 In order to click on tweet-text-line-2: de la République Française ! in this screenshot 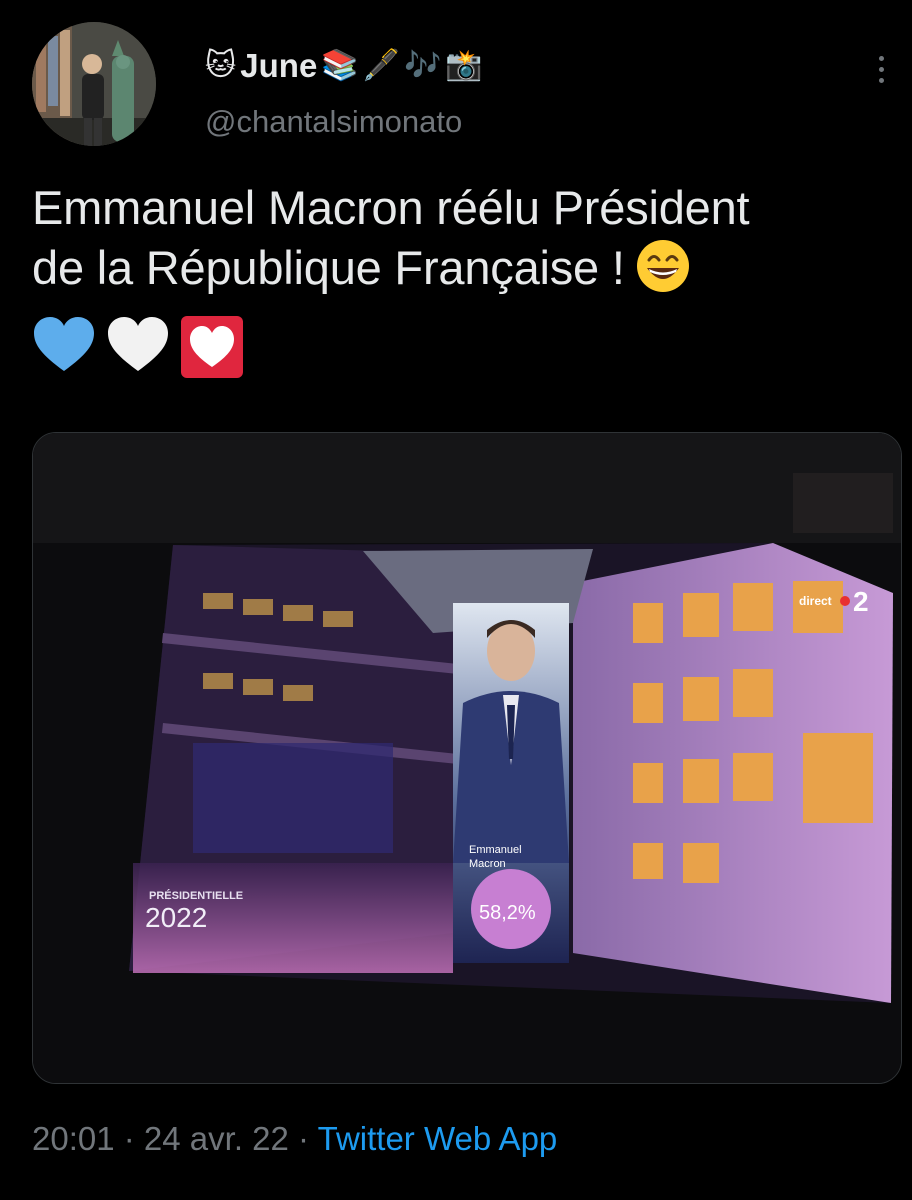, I will do `click(467, 268)`.